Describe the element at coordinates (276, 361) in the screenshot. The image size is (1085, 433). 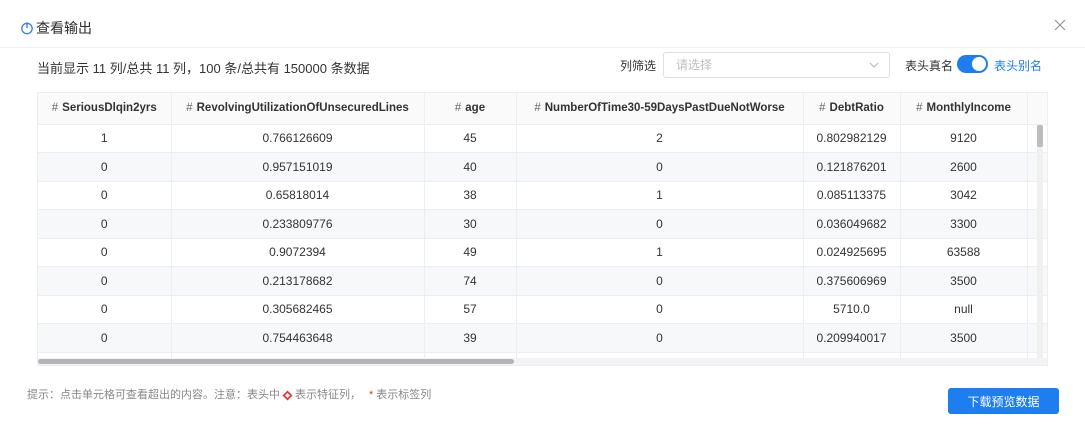
I see `horizontal-scrollbar-thumb` at that location.